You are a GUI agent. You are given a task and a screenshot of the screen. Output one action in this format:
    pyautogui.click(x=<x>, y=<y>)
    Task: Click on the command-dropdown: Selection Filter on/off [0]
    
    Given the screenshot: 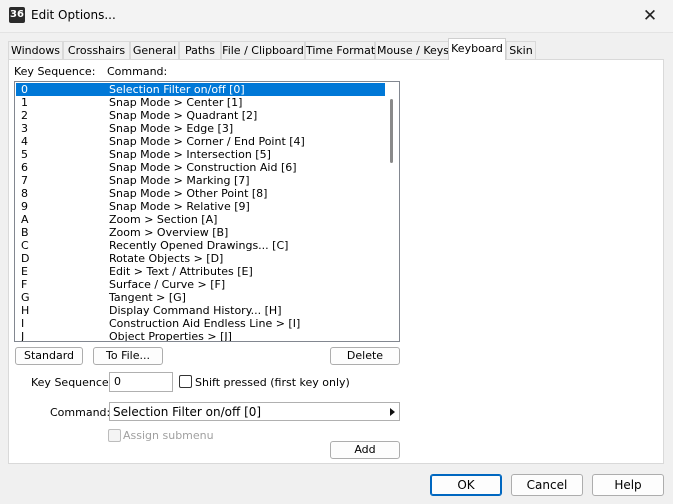 What is the action you would take?
    pyautogui.click(x=254, y=411)
    